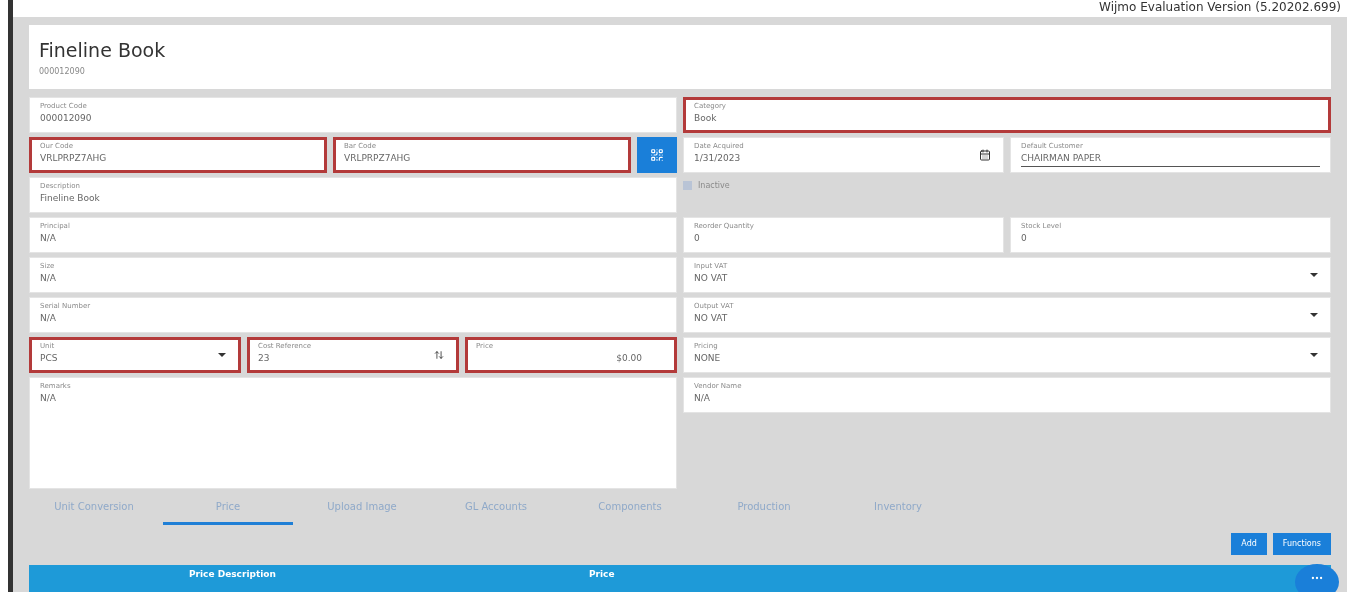 This screenshot has width=1347, height=592. I want to click on field-value: 1/31/2023, so click(717, 157).